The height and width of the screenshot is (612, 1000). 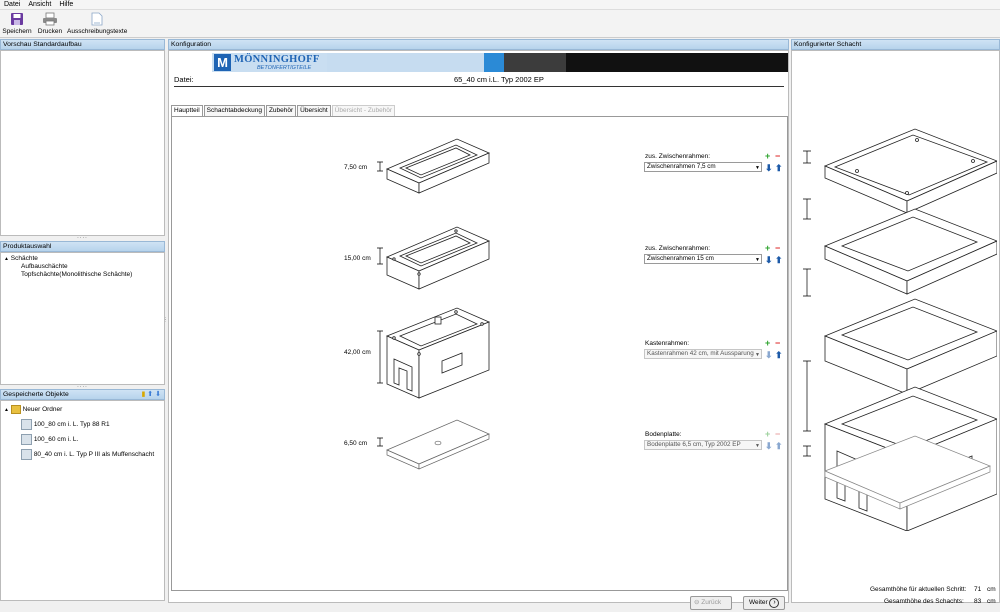 What do you see at coordinates (356, 443) in the screenshot?
I see `part-dimension: 6,50 cm` at bounding box center [356, 443].